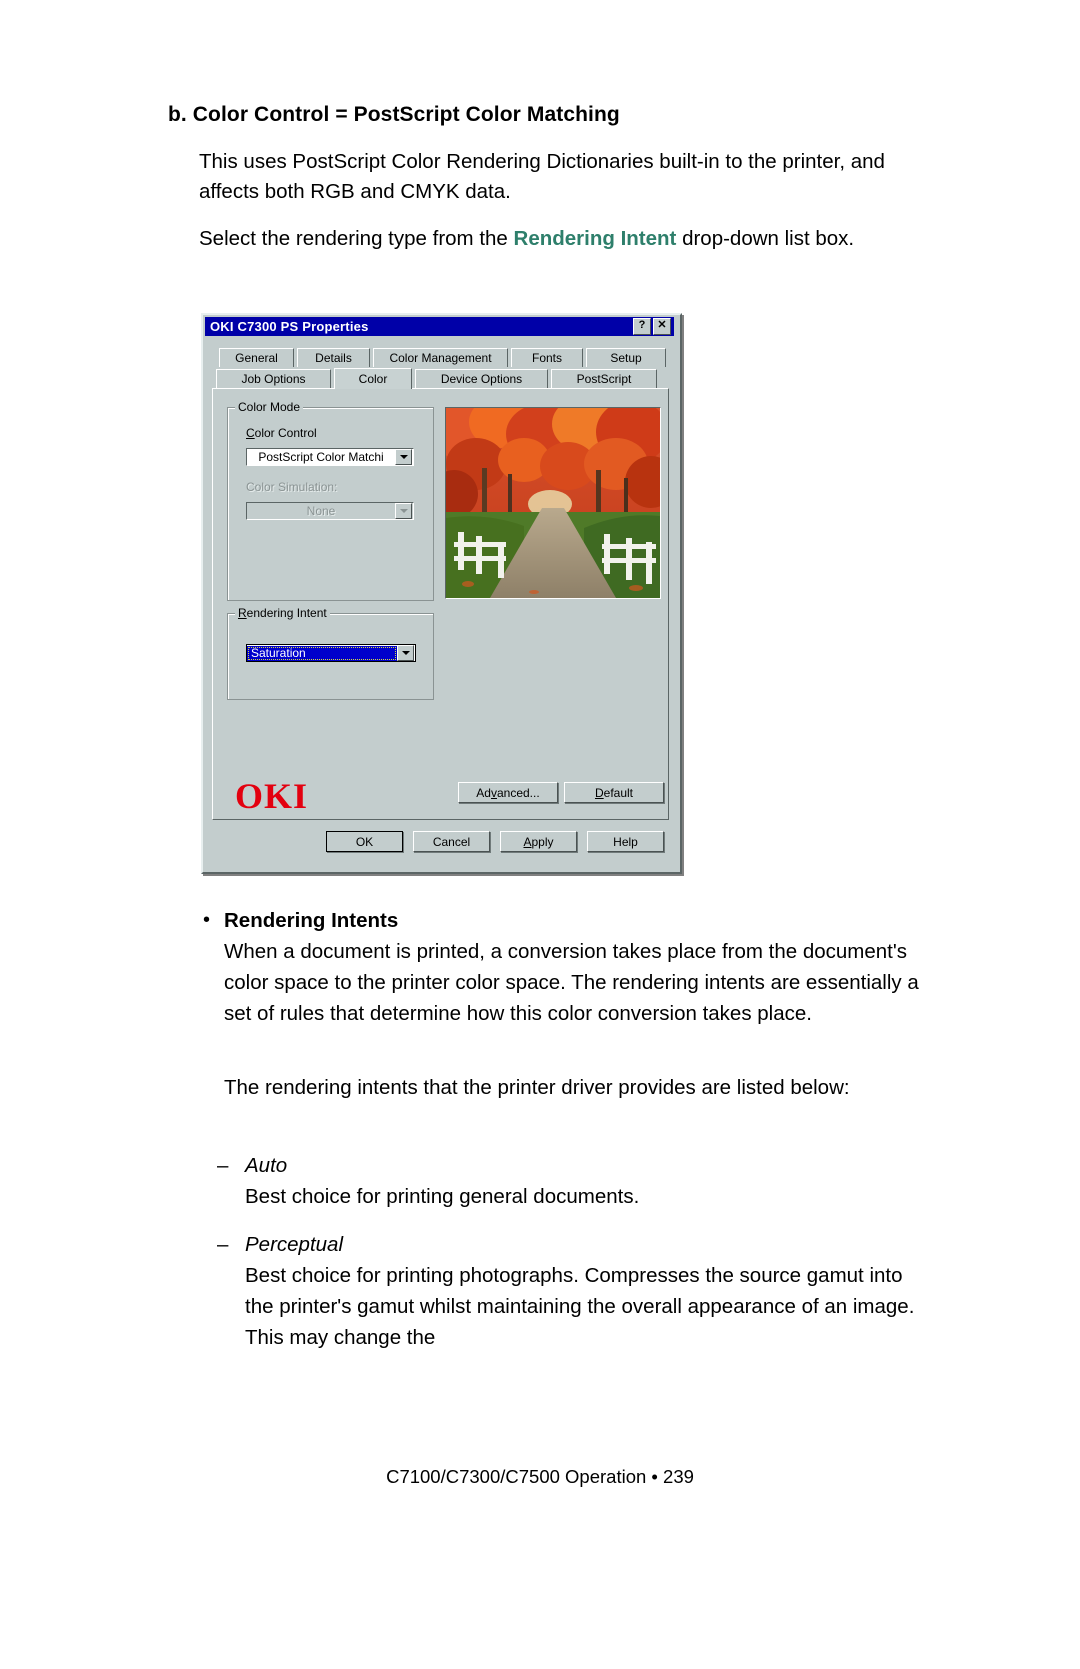 The height and width of the screenshot is (1669, 1080). What do you see at coordinates (662, 326) in the screenshot?
I see `close-icon: ✕` at bounding box center [662, 326].